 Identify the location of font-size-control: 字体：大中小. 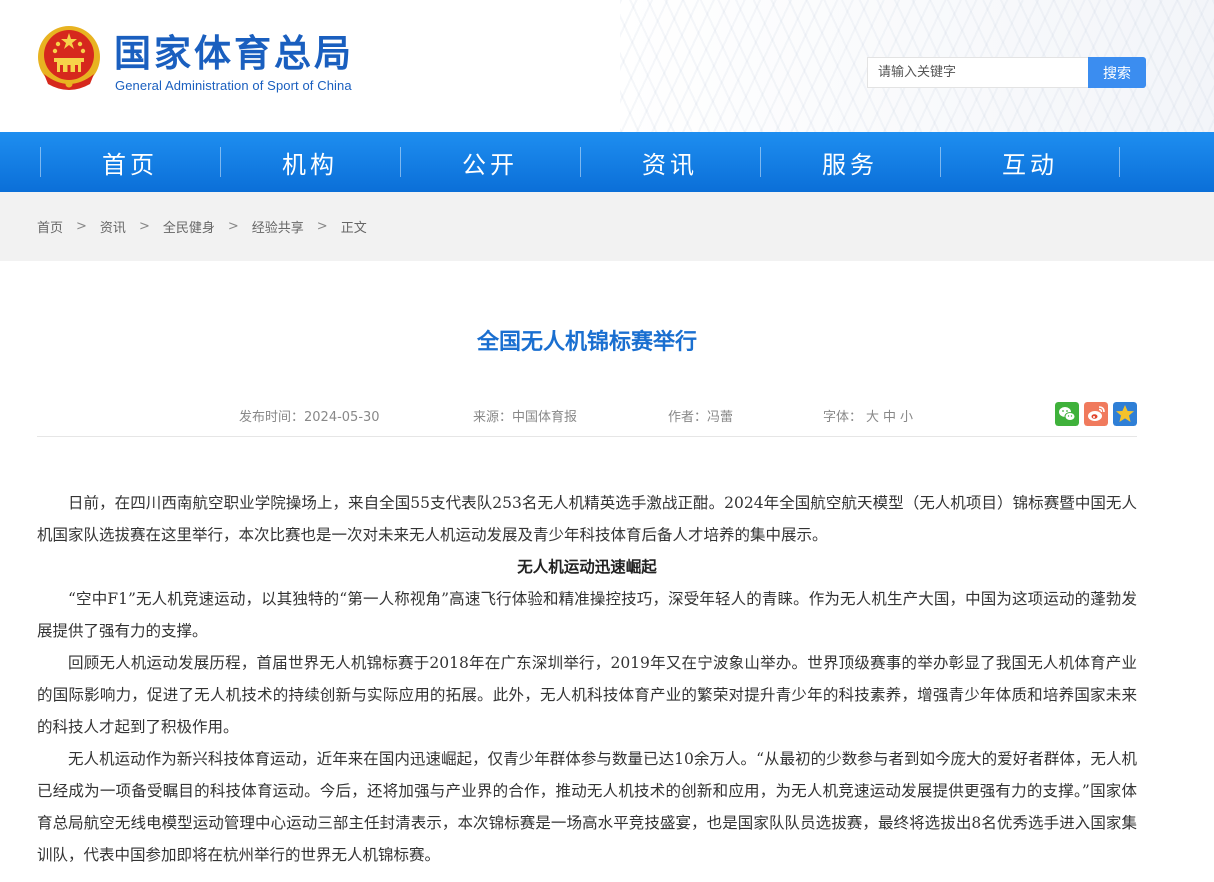
(868, 415).